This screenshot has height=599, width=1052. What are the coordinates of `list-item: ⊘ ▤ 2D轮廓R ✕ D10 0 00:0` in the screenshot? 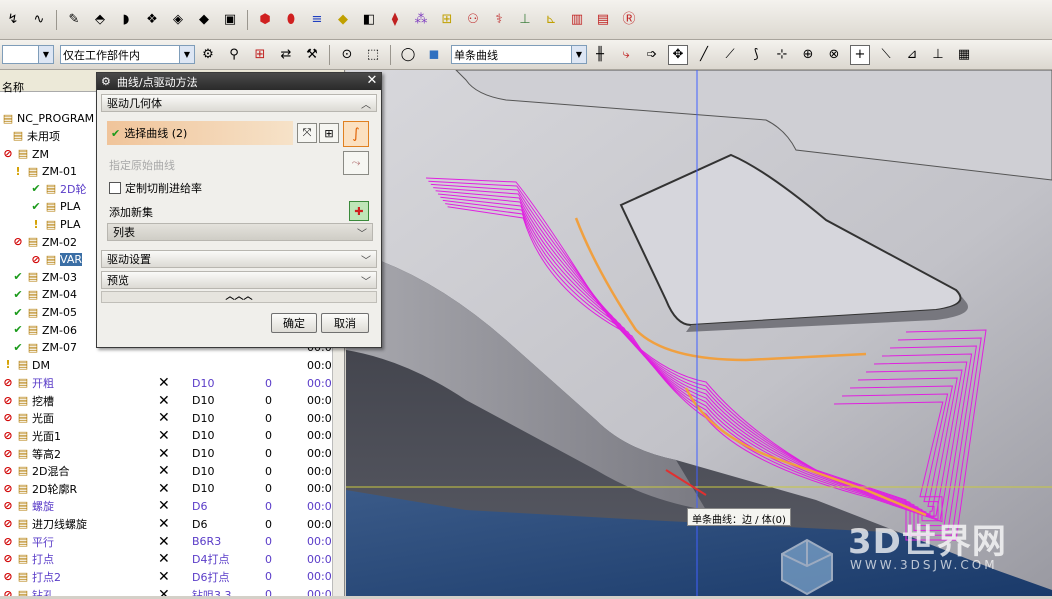 It's located at (172, 489).